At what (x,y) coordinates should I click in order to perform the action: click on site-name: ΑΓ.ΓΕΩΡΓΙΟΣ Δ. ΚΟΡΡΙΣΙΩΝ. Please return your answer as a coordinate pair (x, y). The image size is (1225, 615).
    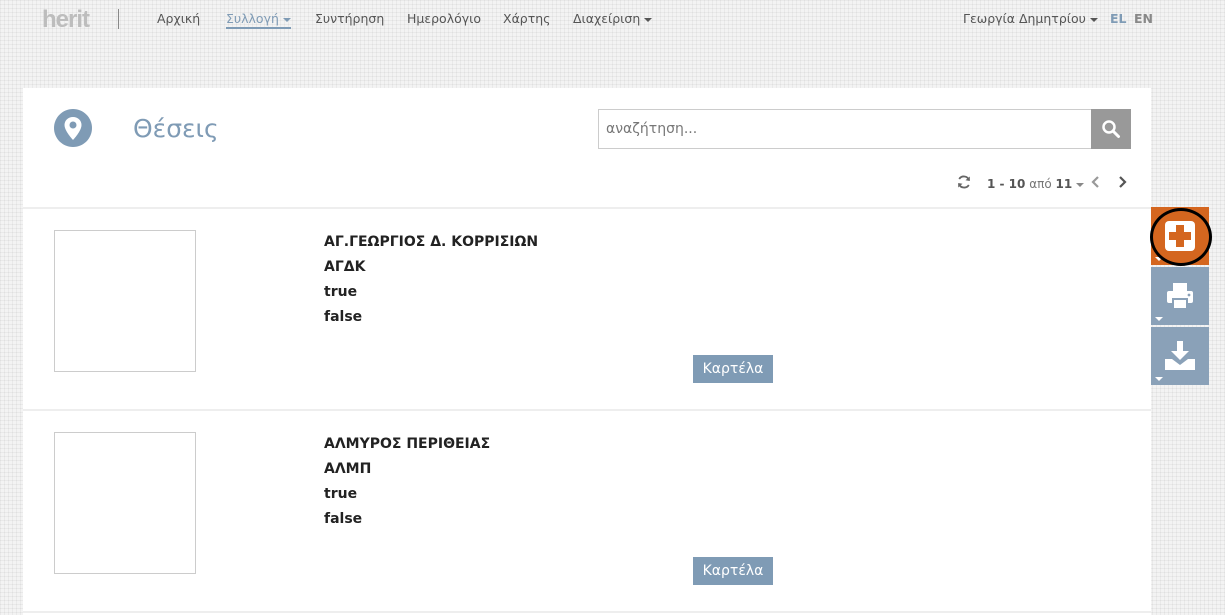
    Looking at the image, I should click on (431, 242).